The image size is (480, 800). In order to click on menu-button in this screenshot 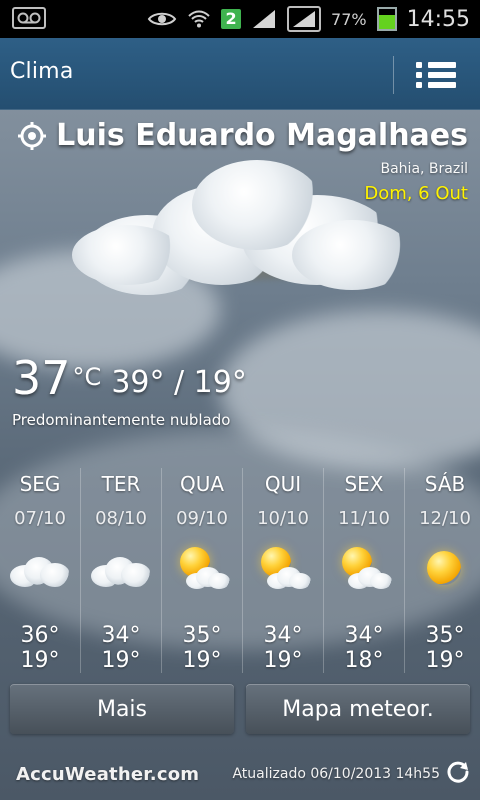, I will do `click(437, 75)`.